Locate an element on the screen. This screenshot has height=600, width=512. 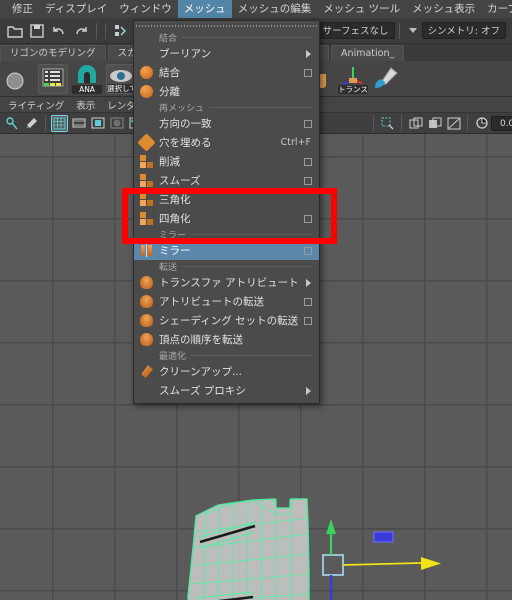
menu-item-label: 結合 is located at coordinates (169, 73).